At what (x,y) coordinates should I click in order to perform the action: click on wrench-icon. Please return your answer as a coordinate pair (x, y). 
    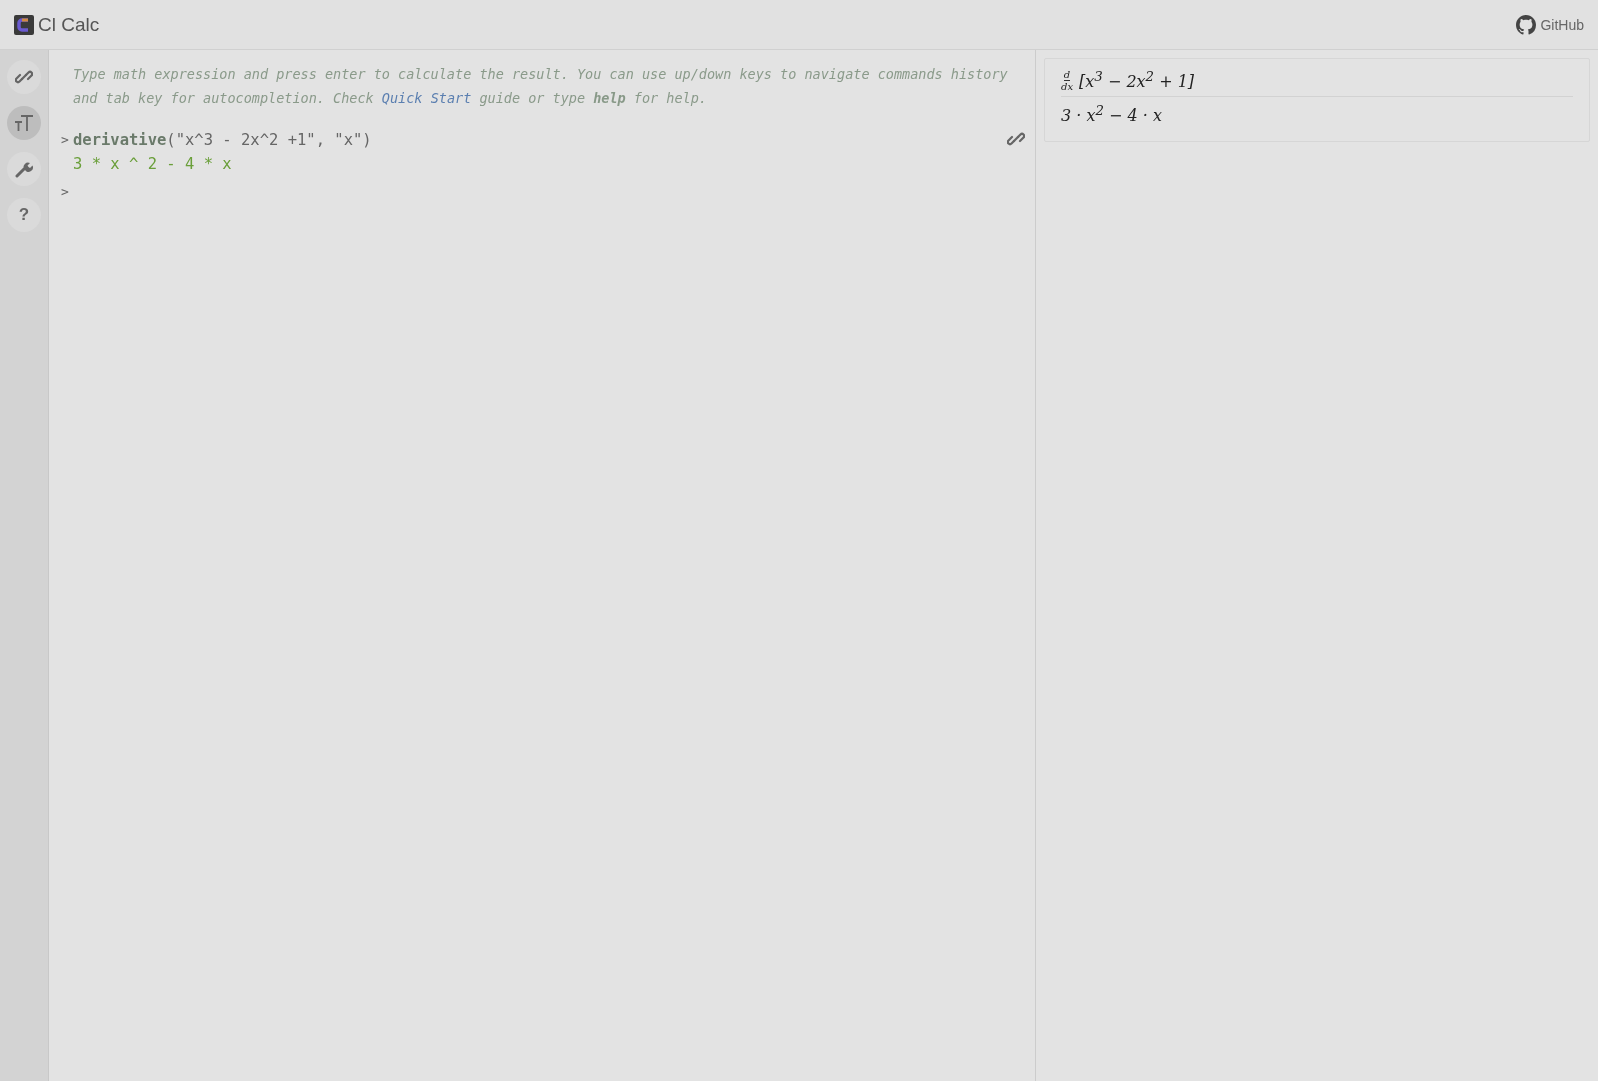
    Looking at the image, I should click on (24, 169).